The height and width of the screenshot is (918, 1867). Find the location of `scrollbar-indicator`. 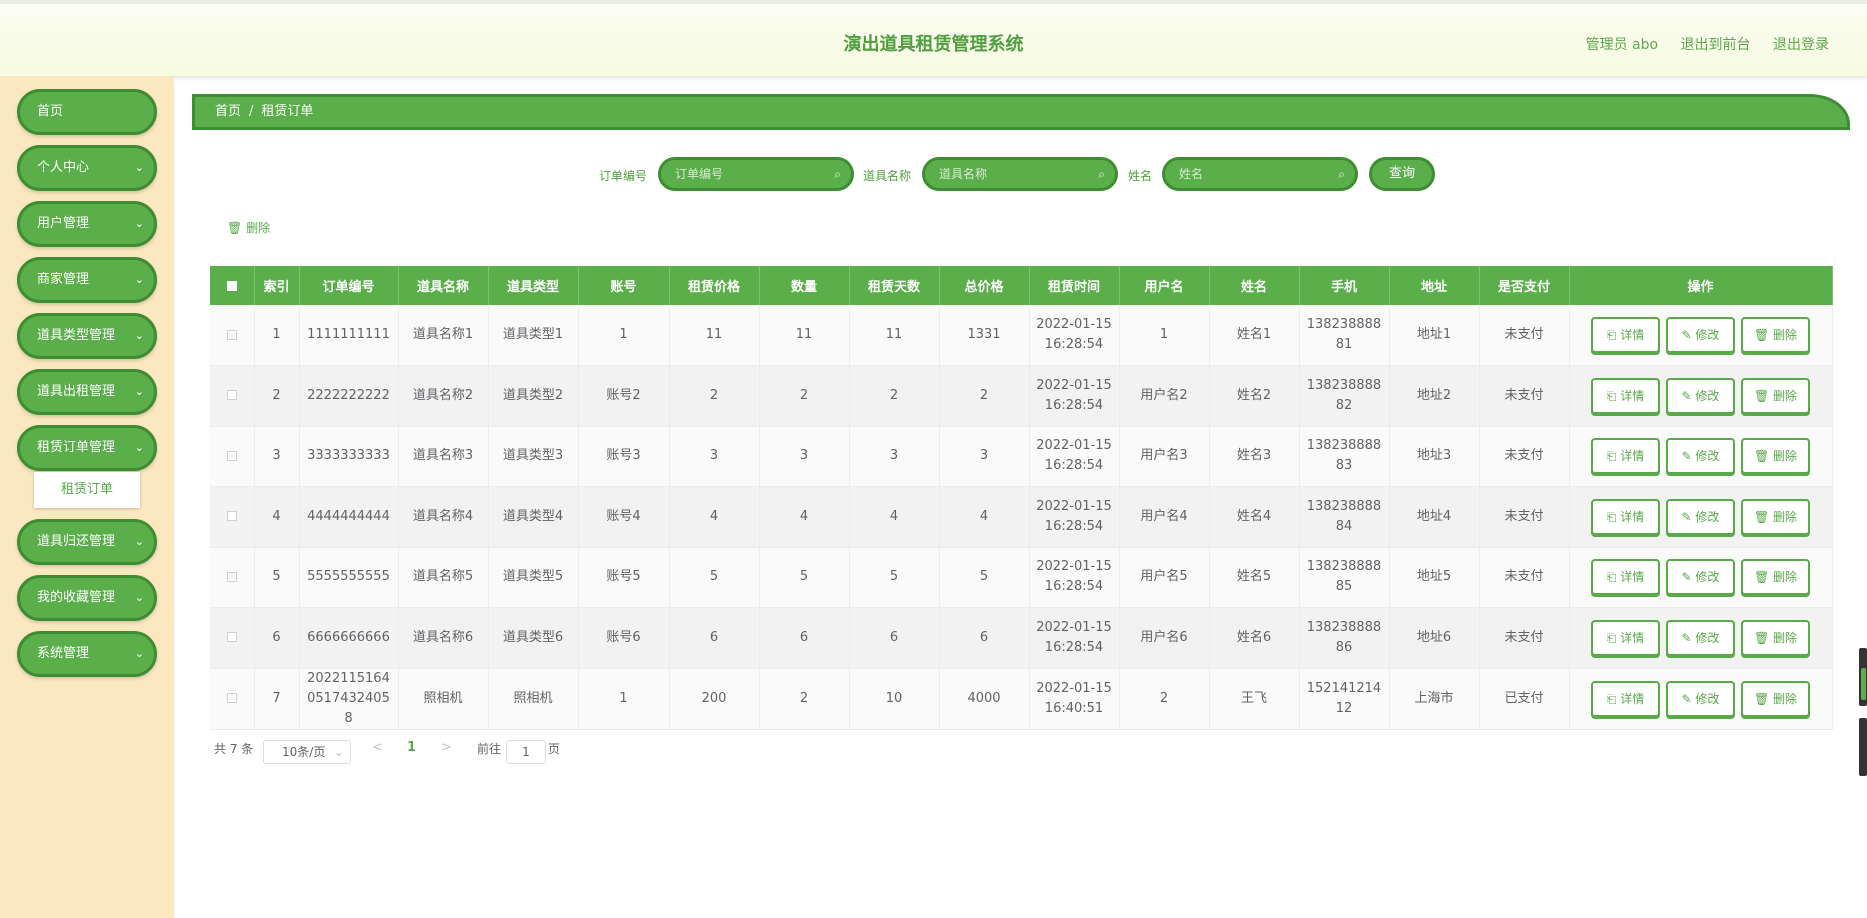

scrollbar-indicator is located at coordinates (1863, 684).